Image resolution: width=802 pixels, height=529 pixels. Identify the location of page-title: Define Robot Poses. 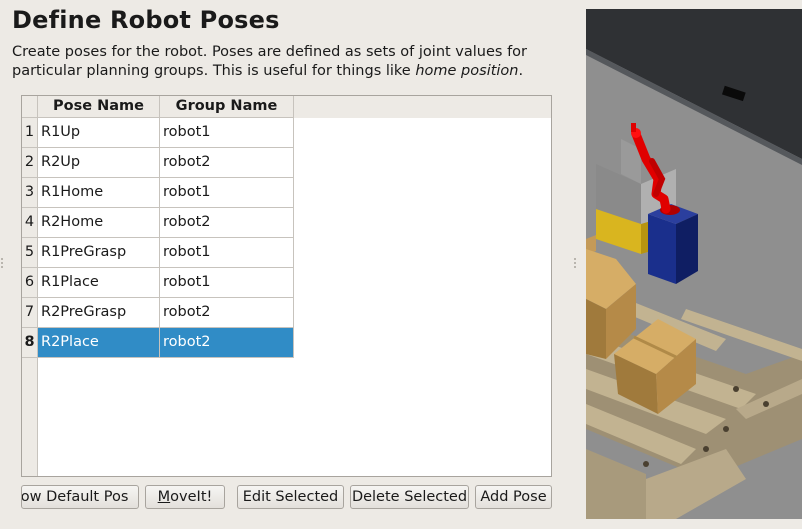
(146, 20).